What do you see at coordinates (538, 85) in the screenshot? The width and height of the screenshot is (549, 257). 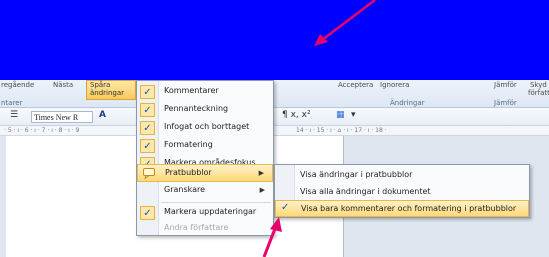 I see `protect-button: Skyd` at bounding box center [538, 85].